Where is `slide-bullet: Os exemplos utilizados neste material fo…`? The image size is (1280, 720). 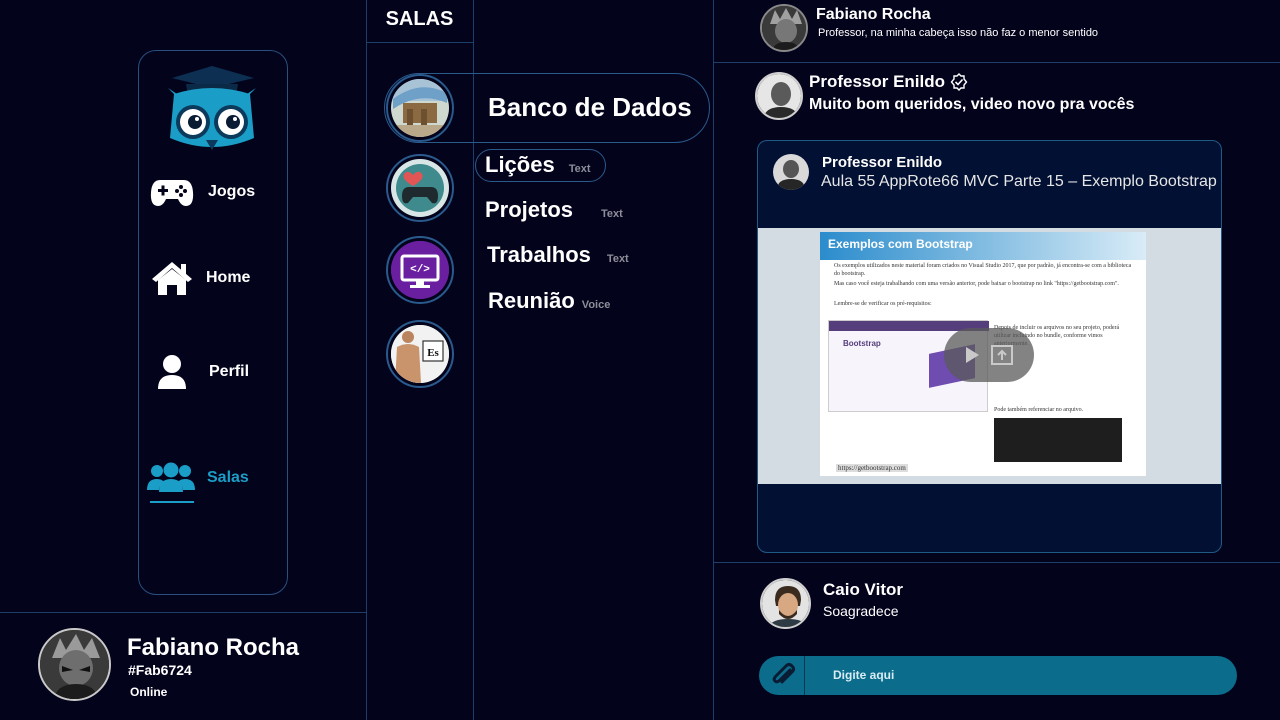
slide-bullet: Os exemplos utilizados neste material fo… is located at coordinates (983, 270).